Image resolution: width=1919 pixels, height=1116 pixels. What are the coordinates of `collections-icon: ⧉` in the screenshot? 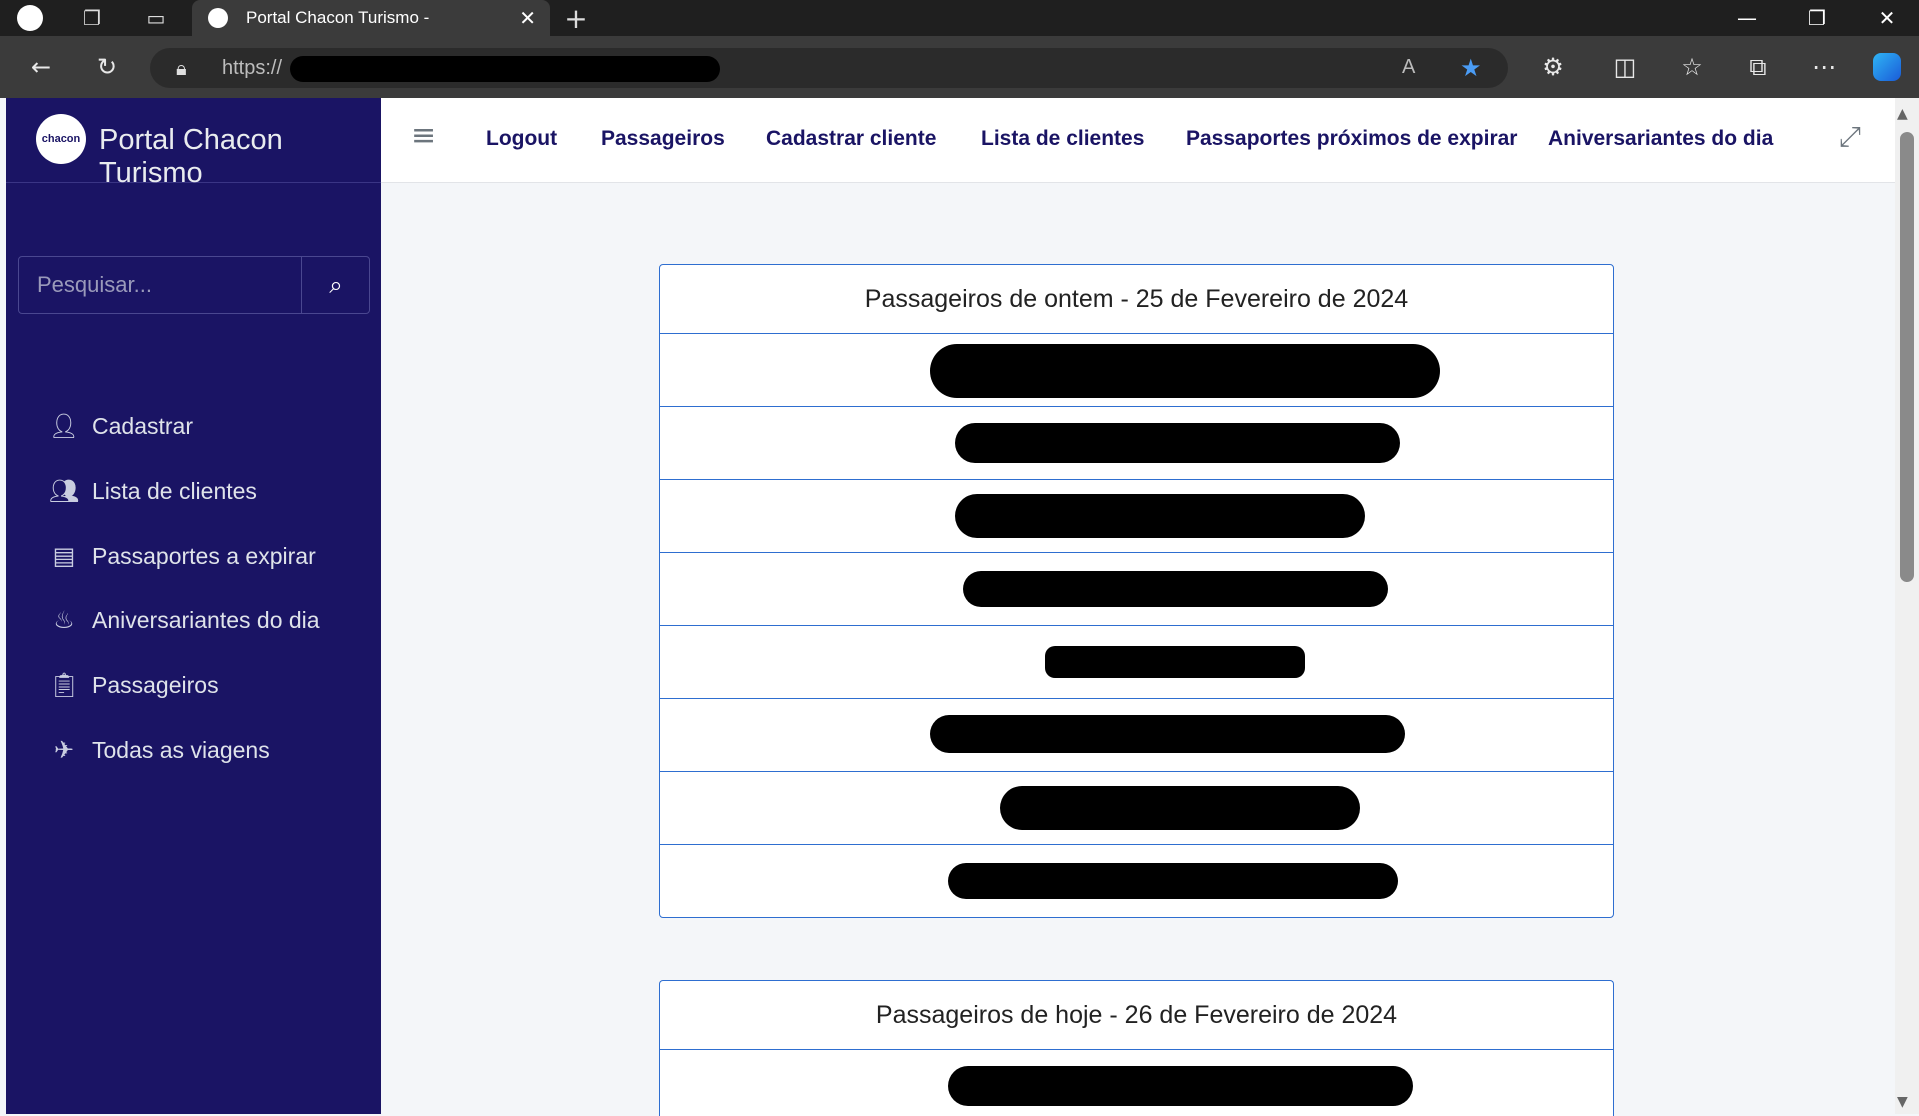 It's located at (1758, 67).